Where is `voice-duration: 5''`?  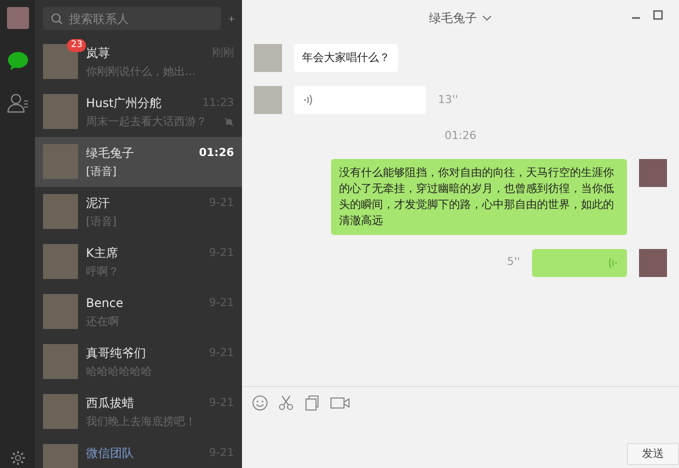 voice-duration: 5'' is located at coordinates (513, 262).